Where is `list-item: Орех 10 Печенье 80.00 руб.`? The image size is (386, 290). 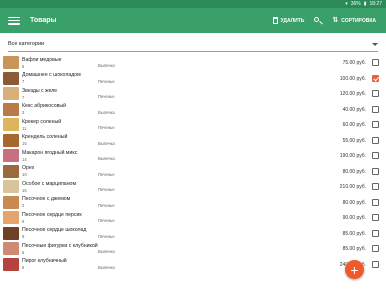
list-item: Орех 10 Печенье 80.00 руб. is located at coordinates (193, 172).